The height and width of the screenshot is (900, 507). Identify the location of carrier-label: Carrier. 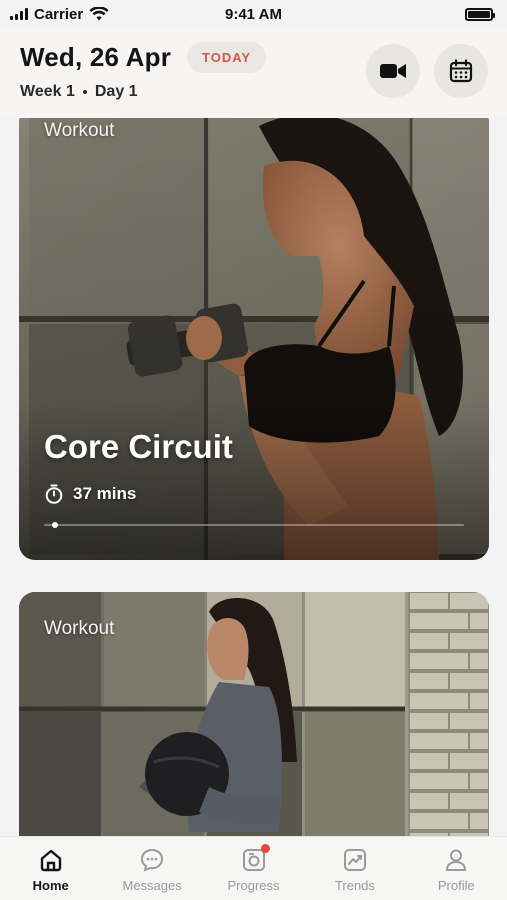
(59, 14).